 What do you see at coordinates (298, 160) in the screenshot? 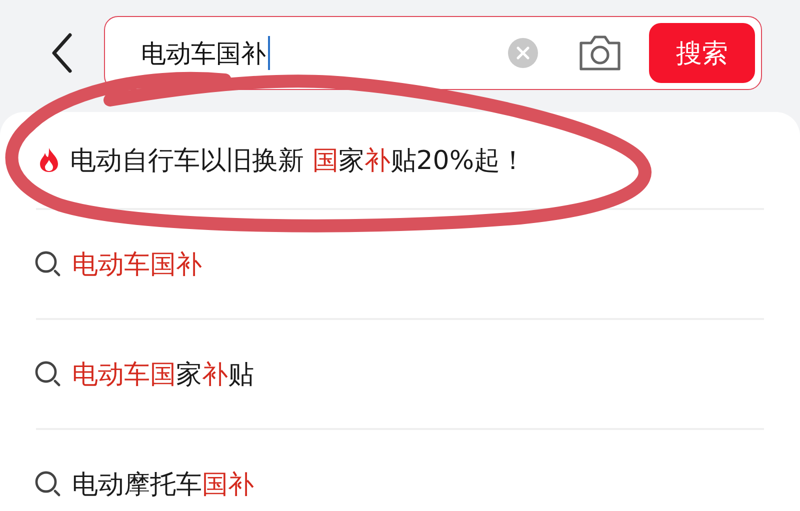
I see `suggestion-item: 电动自行车以旧换新 国家补贴20%起！` at bounding box center [298, 160].